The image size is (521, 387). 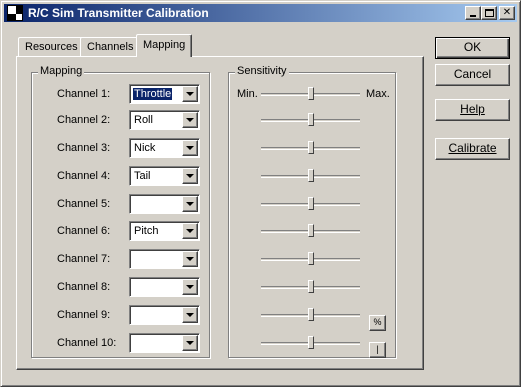 What do you see at coordinates (84, 148) in the screenshot?
I see `channel-label: Channel 3:` at bounding box center [84, 148].